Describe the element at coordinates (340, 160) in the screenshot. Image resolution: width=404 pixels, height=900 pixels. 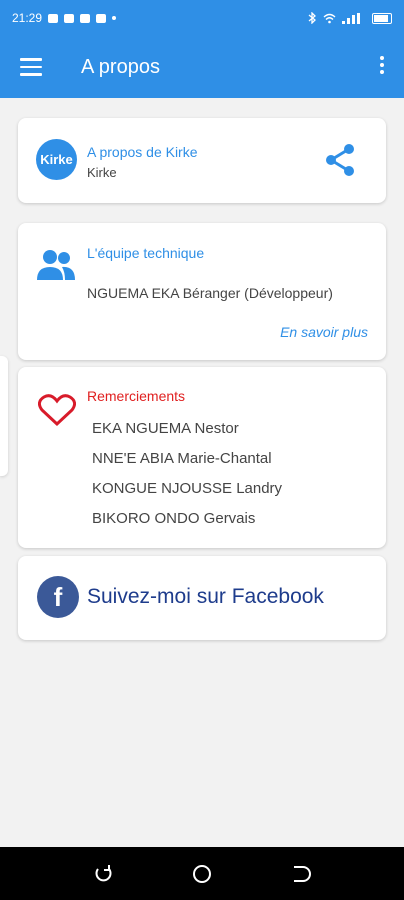
I see `share-icon` at that location.